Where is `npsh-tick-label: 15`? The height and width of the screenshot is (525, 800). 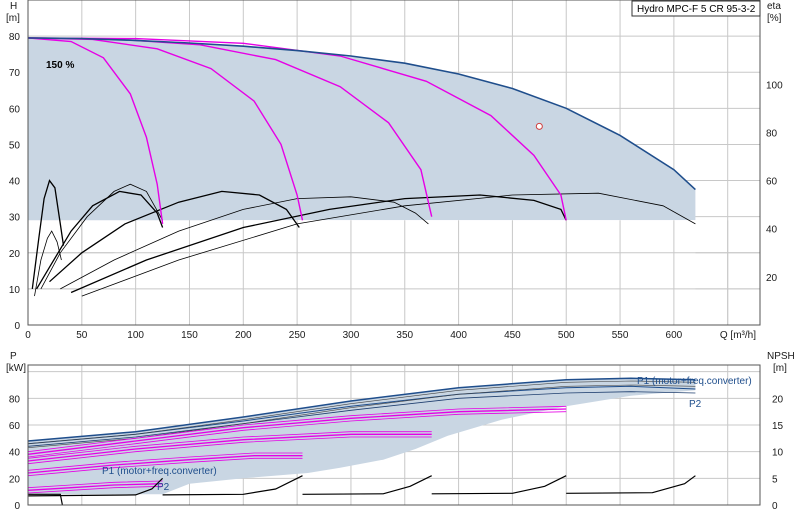 npsh-tick-label: 15 is located at coordinates (778, 426).